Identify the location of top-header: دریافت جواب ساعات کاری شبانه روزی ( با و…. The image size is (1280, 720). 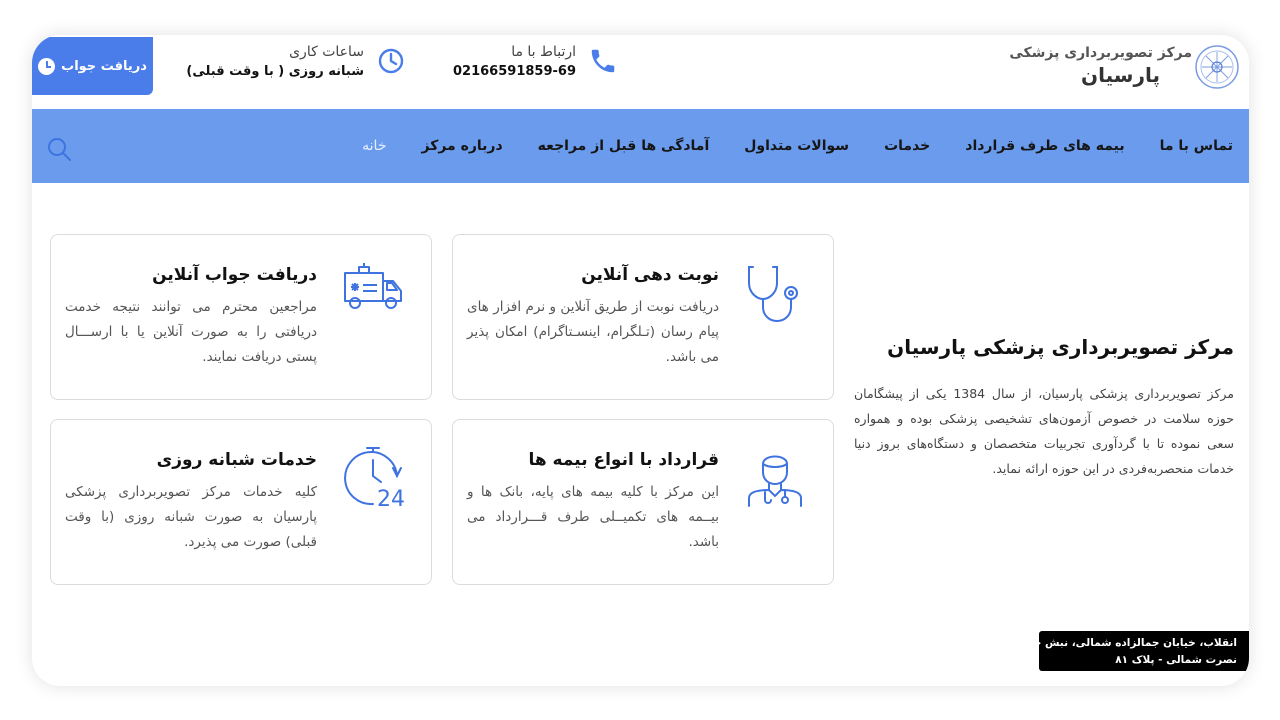
(640, 72).